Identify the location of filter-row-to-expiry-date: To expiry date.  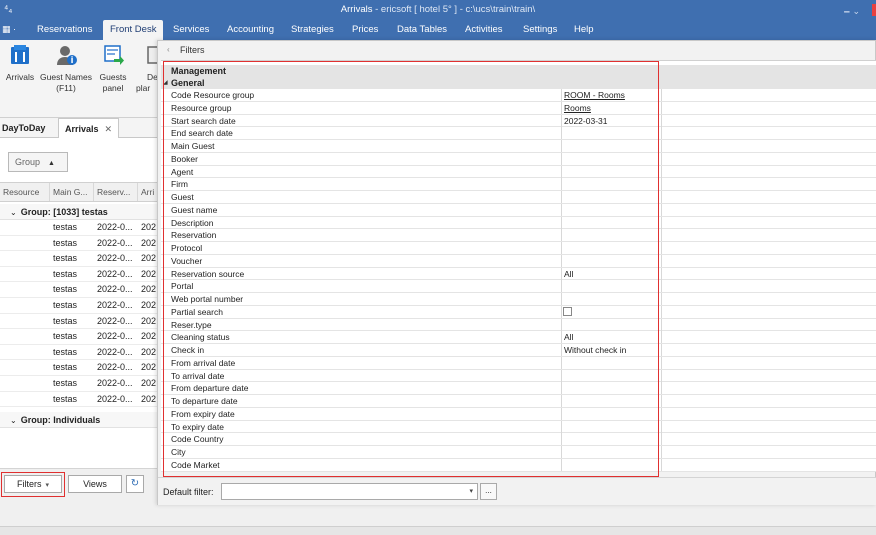
(518, 427).